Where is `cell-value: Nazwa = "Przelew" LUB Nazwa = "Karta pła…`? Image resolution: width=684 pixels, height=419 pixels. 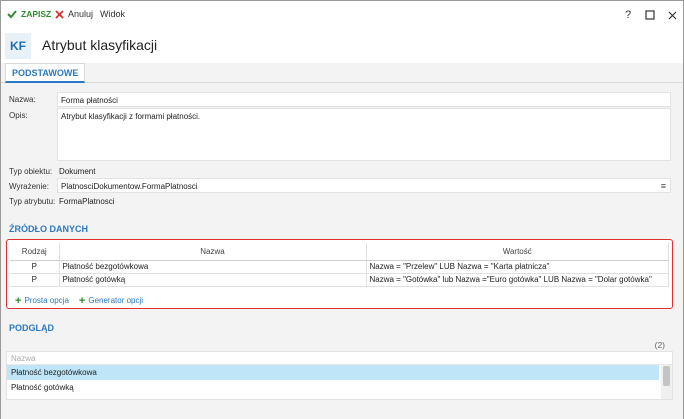
cell-value: Nazwa = "Przelew" LUB Nazwa = "Karta pła… is located at coordinates (517, 267).